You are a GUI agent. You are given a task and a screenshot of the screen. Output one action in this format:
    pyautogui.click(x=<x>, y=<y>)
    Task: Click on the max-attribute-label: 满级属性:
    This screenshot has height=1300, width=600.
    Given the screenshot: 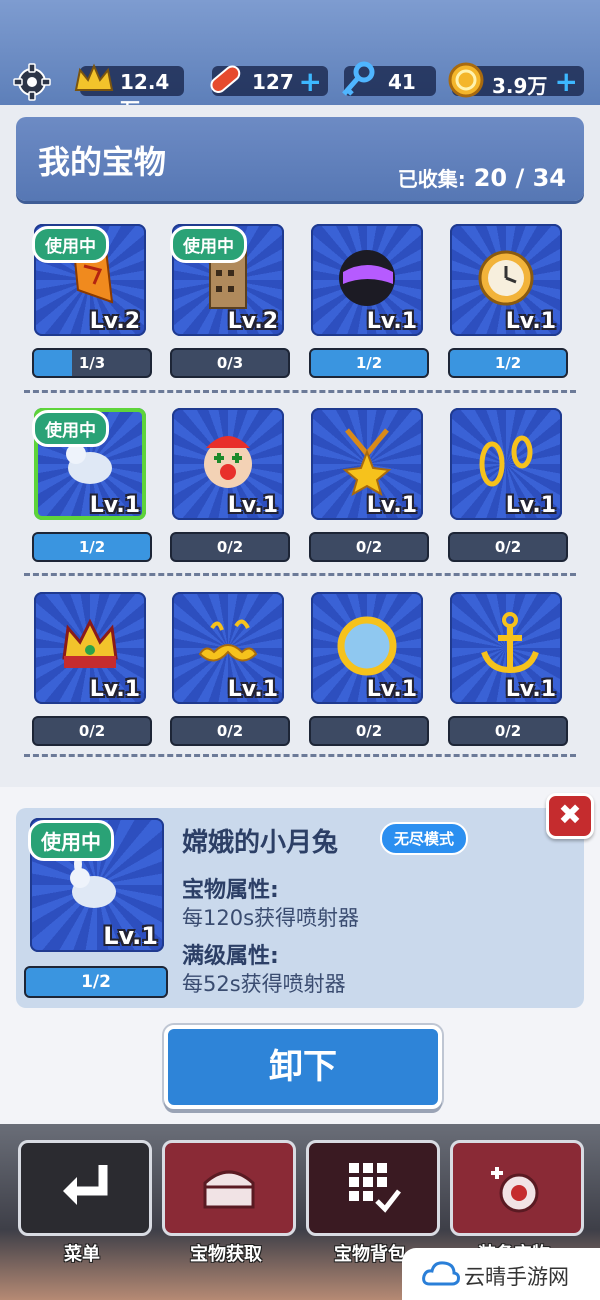 What is the action you would take?
    pyautogui.click(x=230, y=956)
    